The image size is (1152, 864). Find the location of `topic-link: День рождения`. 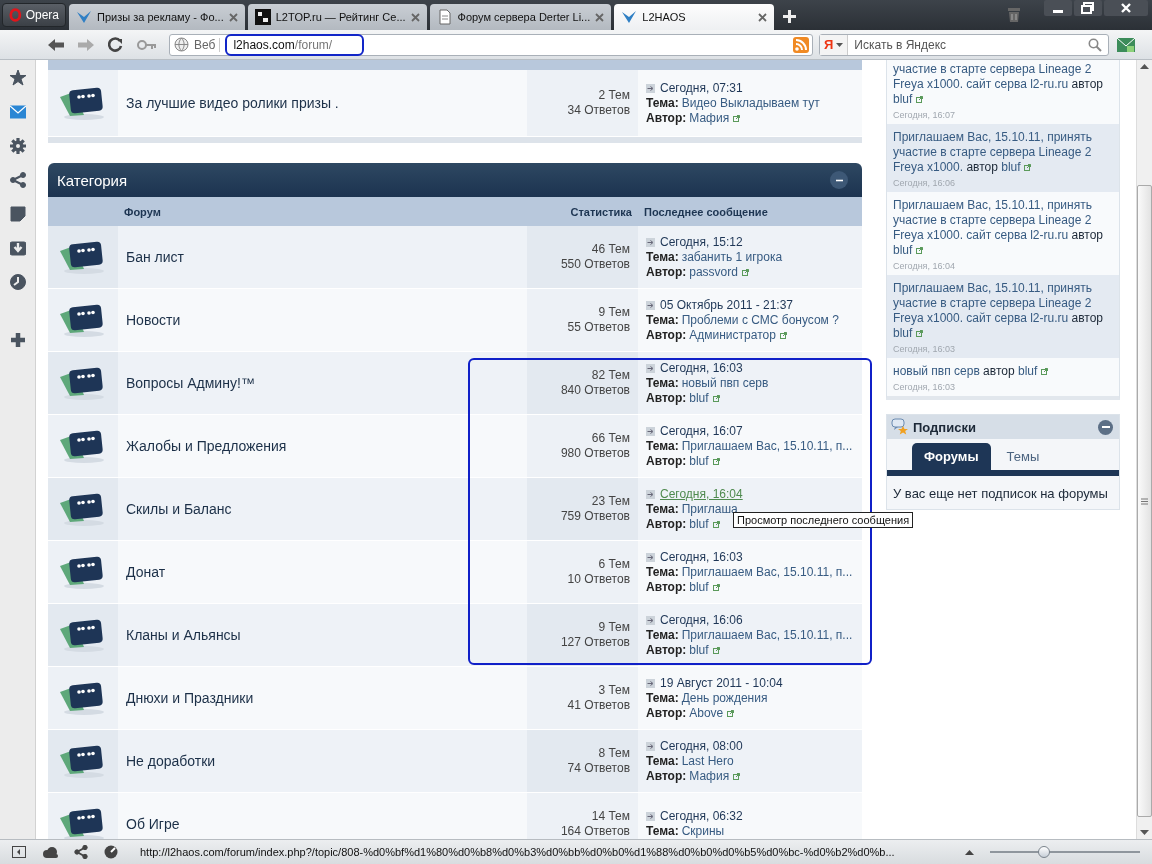

topic-link: День рождения is located at coordinates (724, 698).